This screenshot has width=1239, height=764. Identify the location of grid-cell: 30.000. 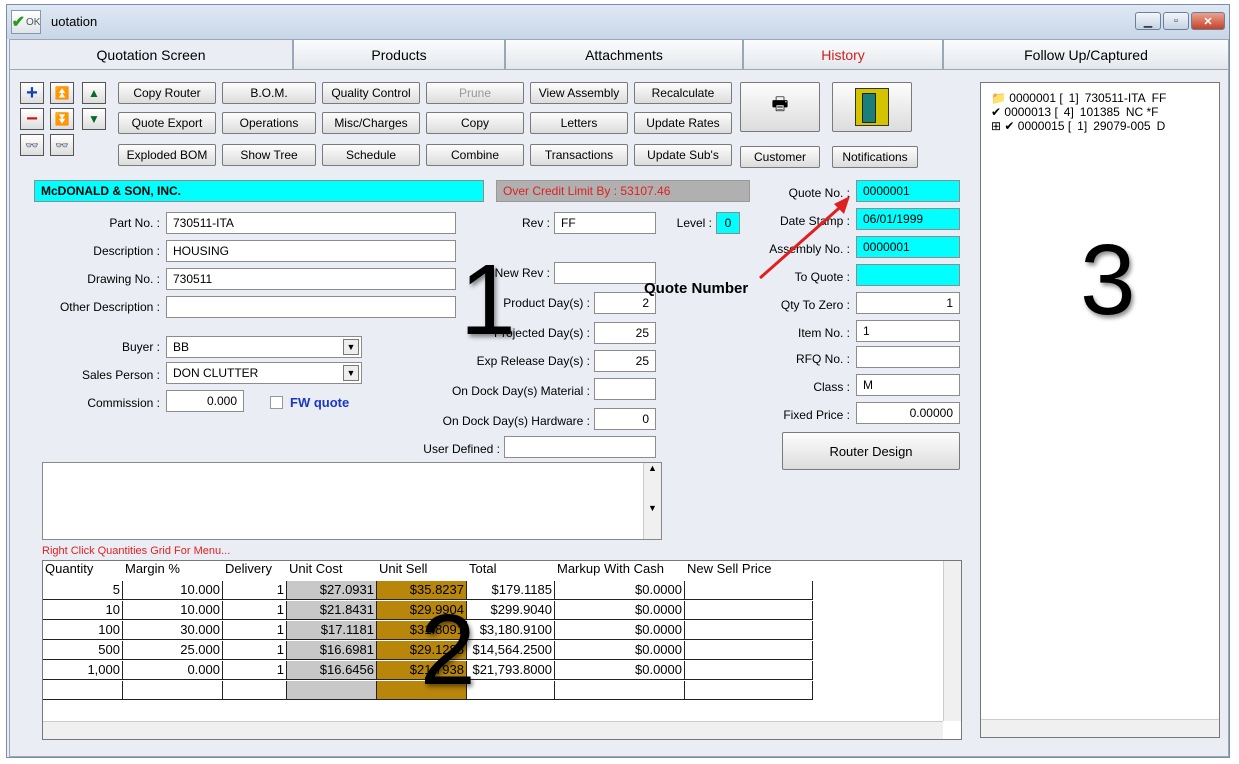
(173, 630).